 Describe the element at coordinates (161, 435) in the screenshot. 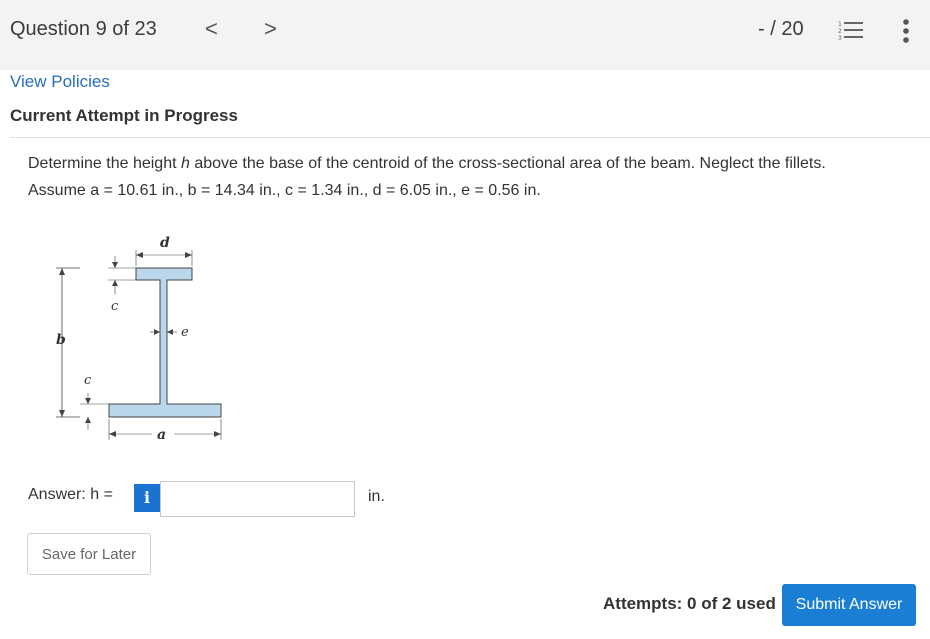

I see `label-a: a` at that location.